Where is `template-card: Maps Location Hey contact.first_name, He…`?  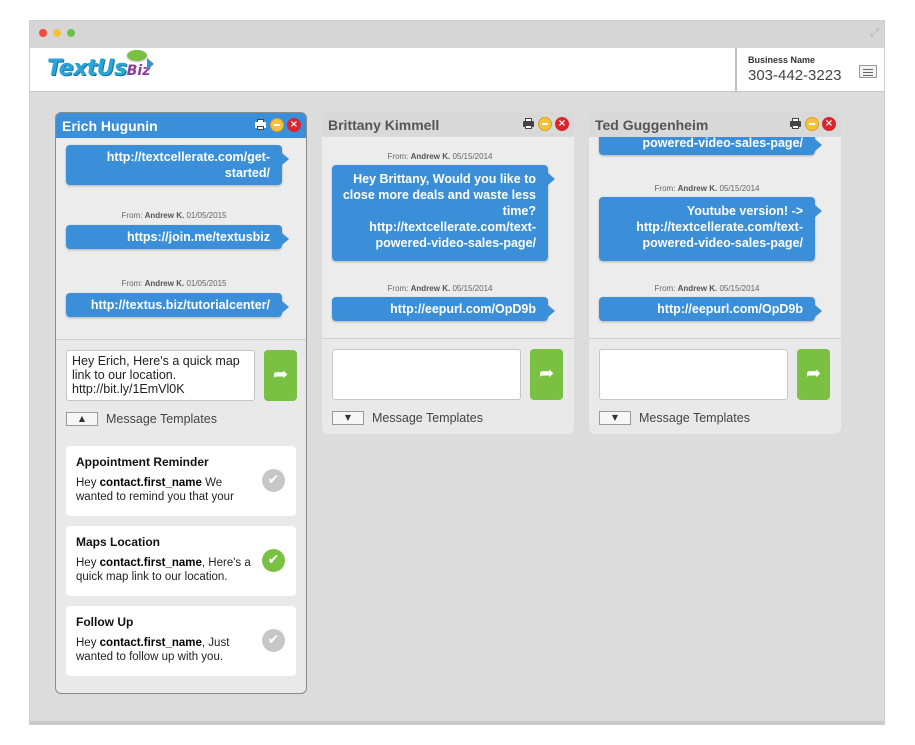 template-card: Maps Location Hey contact.first_name, He… is located at coordinates (181, 561).